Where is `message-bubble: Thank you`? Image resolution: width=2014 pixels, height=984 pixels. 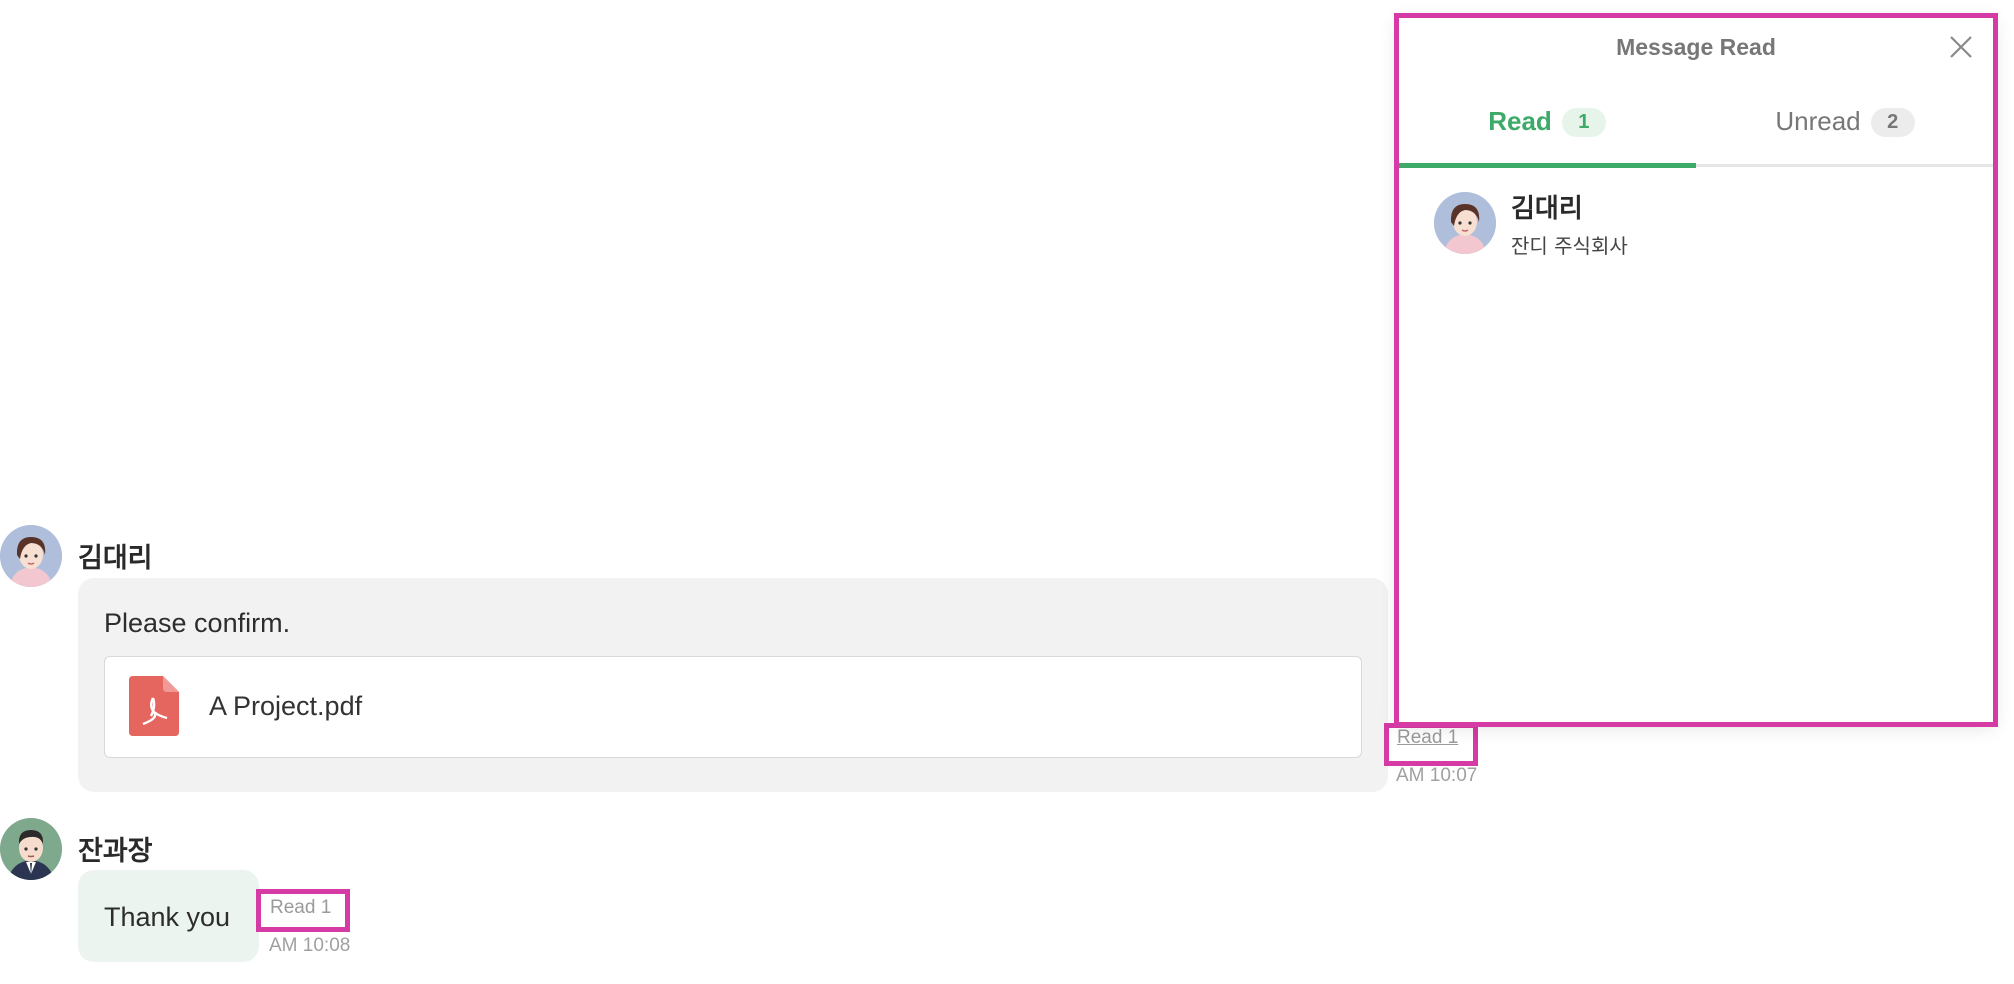
message-bubble: Thank you is located at coordinates (168, 916).